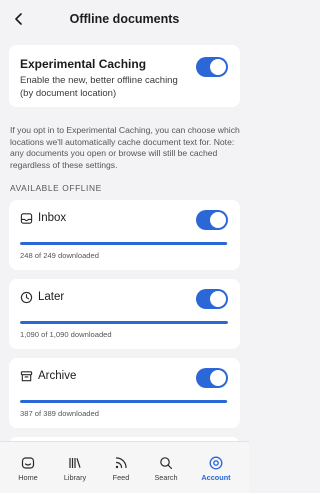  I want to click on location-name: Inbox, so click(52, 218).